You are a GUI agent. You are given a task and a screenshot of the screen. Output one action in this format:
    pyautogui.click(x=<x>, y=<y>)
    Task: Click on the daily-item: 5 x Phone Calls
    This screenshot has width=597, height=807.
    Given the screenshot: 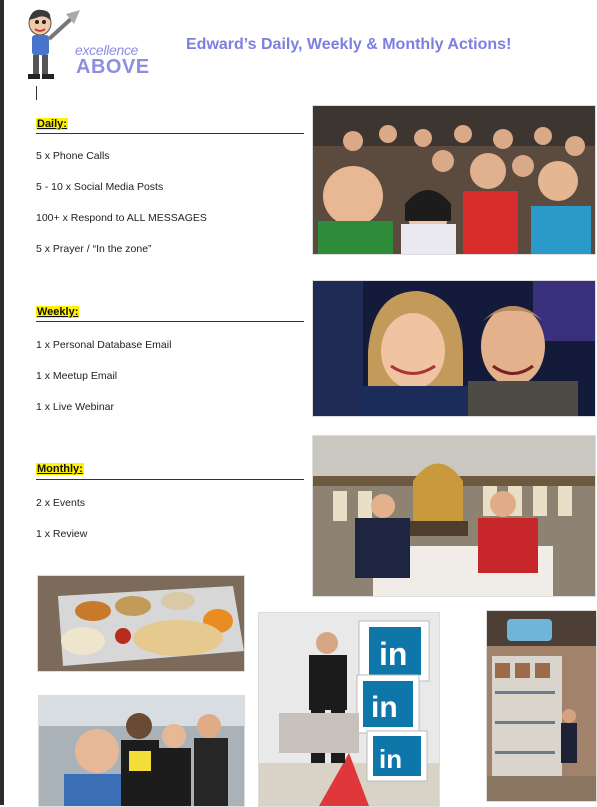 What is the action you would take?
    pyautogui.click(x=73, y=156)
    